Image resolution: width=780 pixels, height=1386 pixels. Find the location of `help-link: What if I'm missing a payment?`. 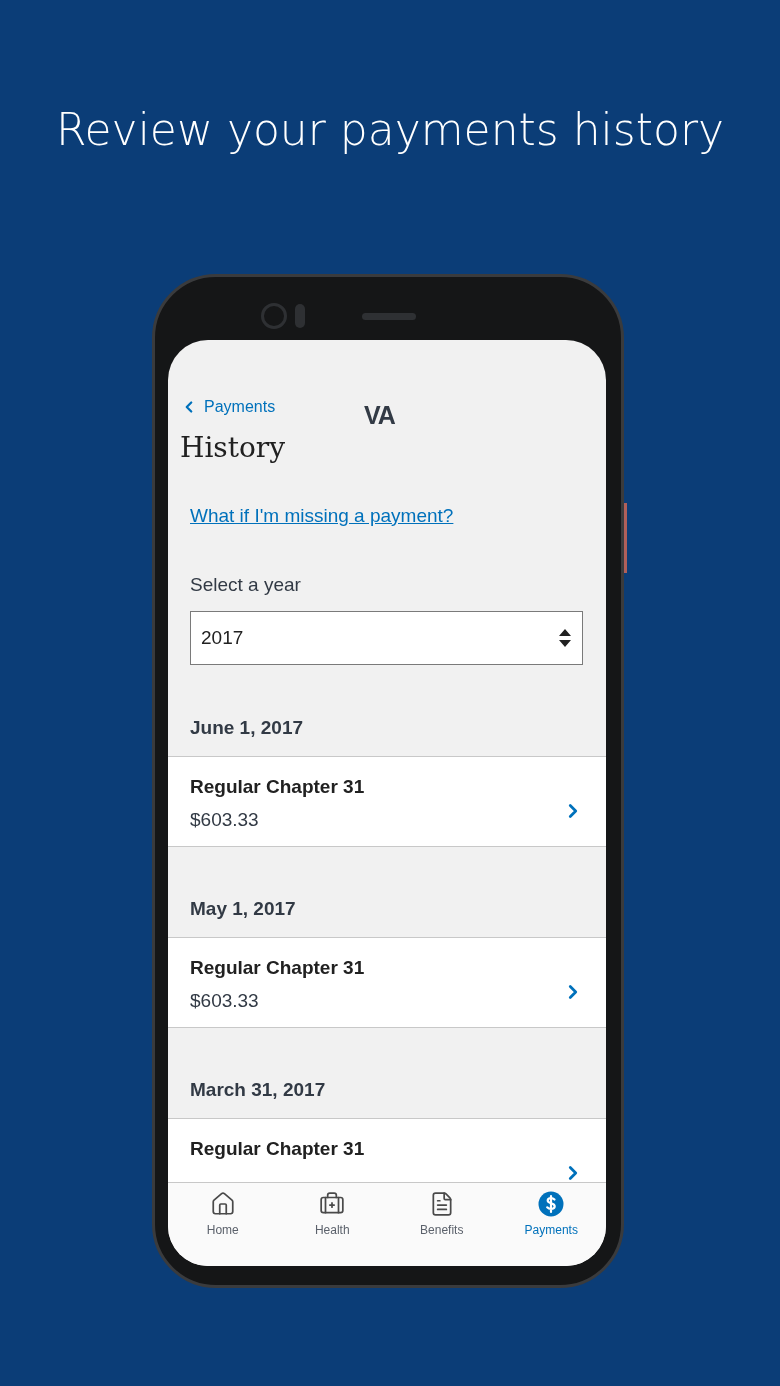

help-link: What if I'm missing a payment? is located at coordinates (322, 515).